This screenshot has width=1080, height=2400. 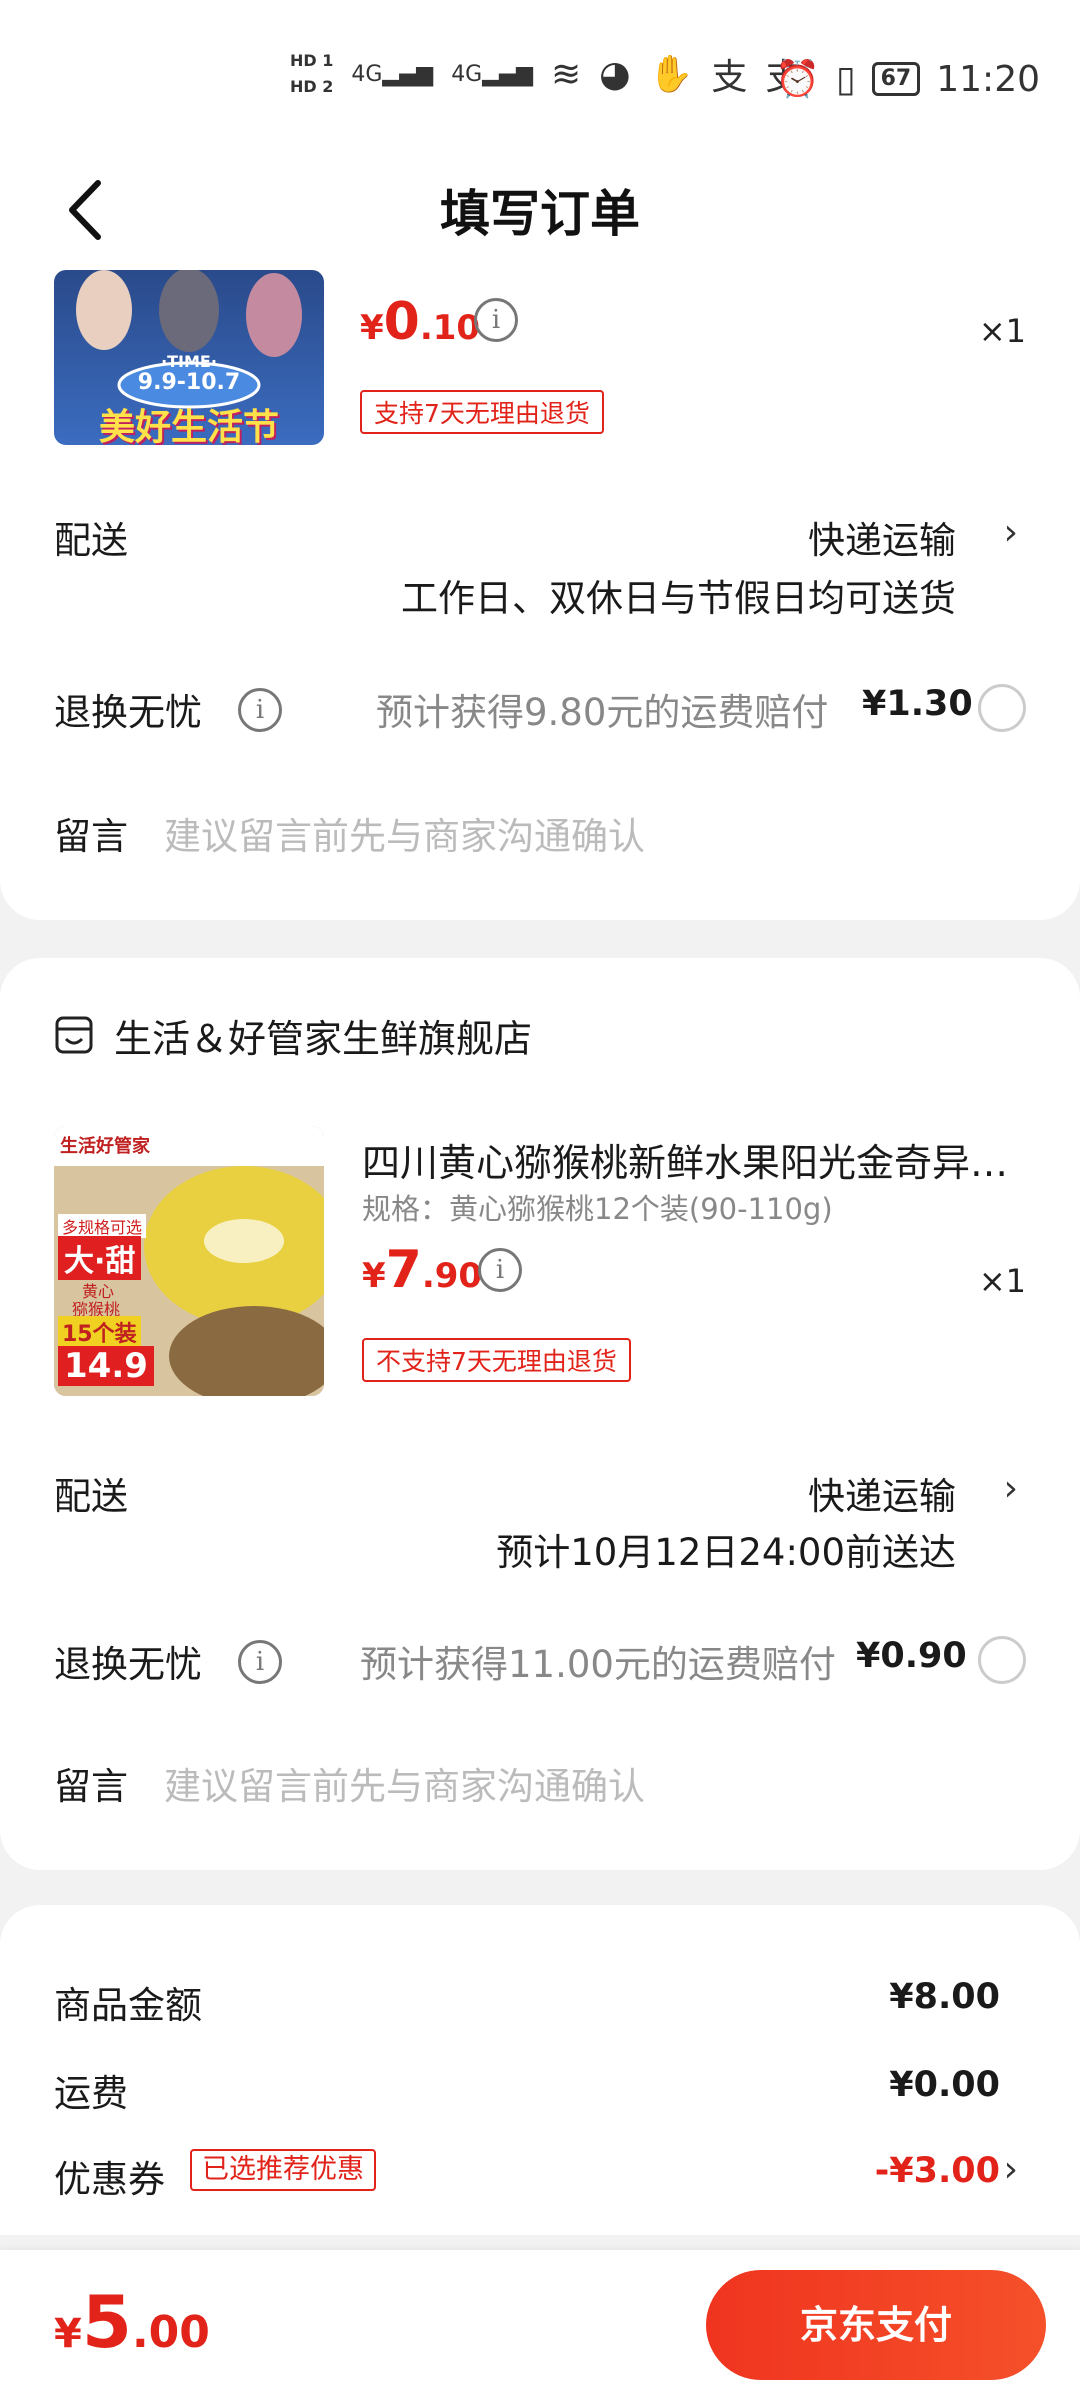 What do you see at coordinates (845, 79) in the screenshot?
I see `vibrate-icon: ▯` at bounding box center [845, 79].